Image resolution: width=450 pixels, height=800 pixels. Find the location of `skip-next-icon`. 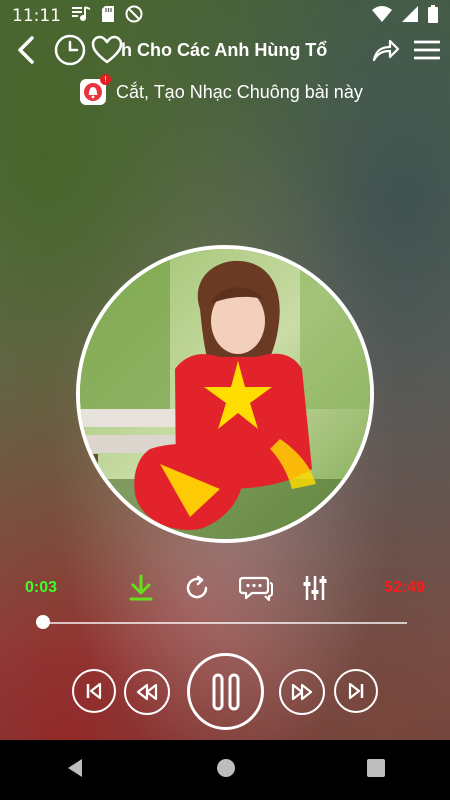

skip-next-icon is located at coordinates (356, 691).